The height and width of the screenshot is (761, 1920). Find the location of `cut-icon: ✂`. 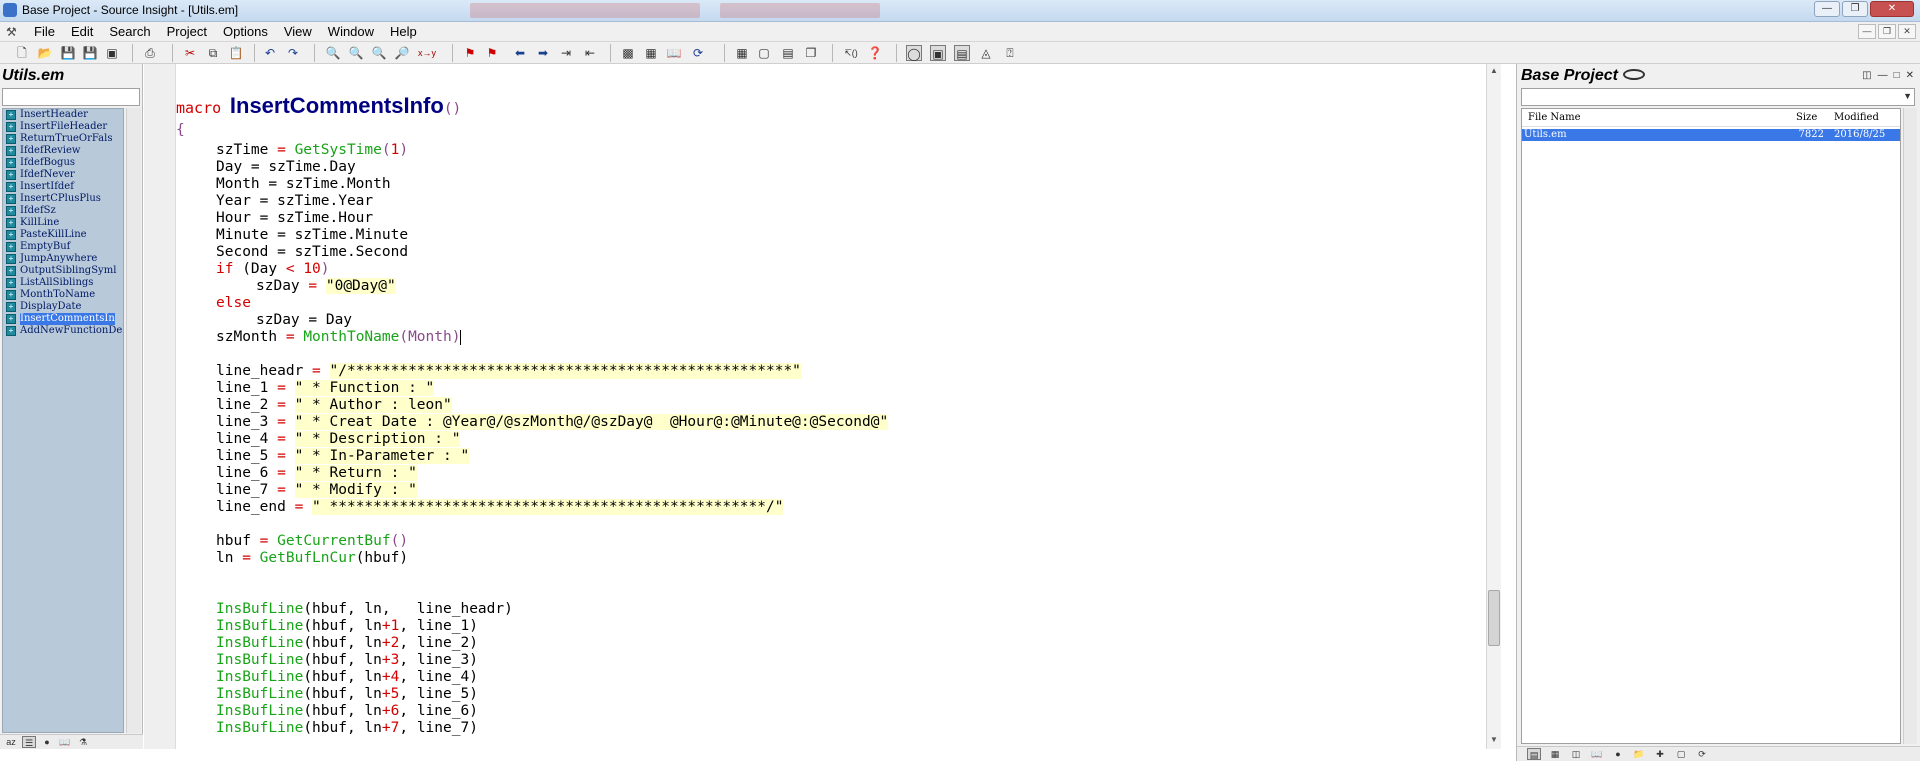

cut-icon: ✂ is located at coordinates (190, 53).